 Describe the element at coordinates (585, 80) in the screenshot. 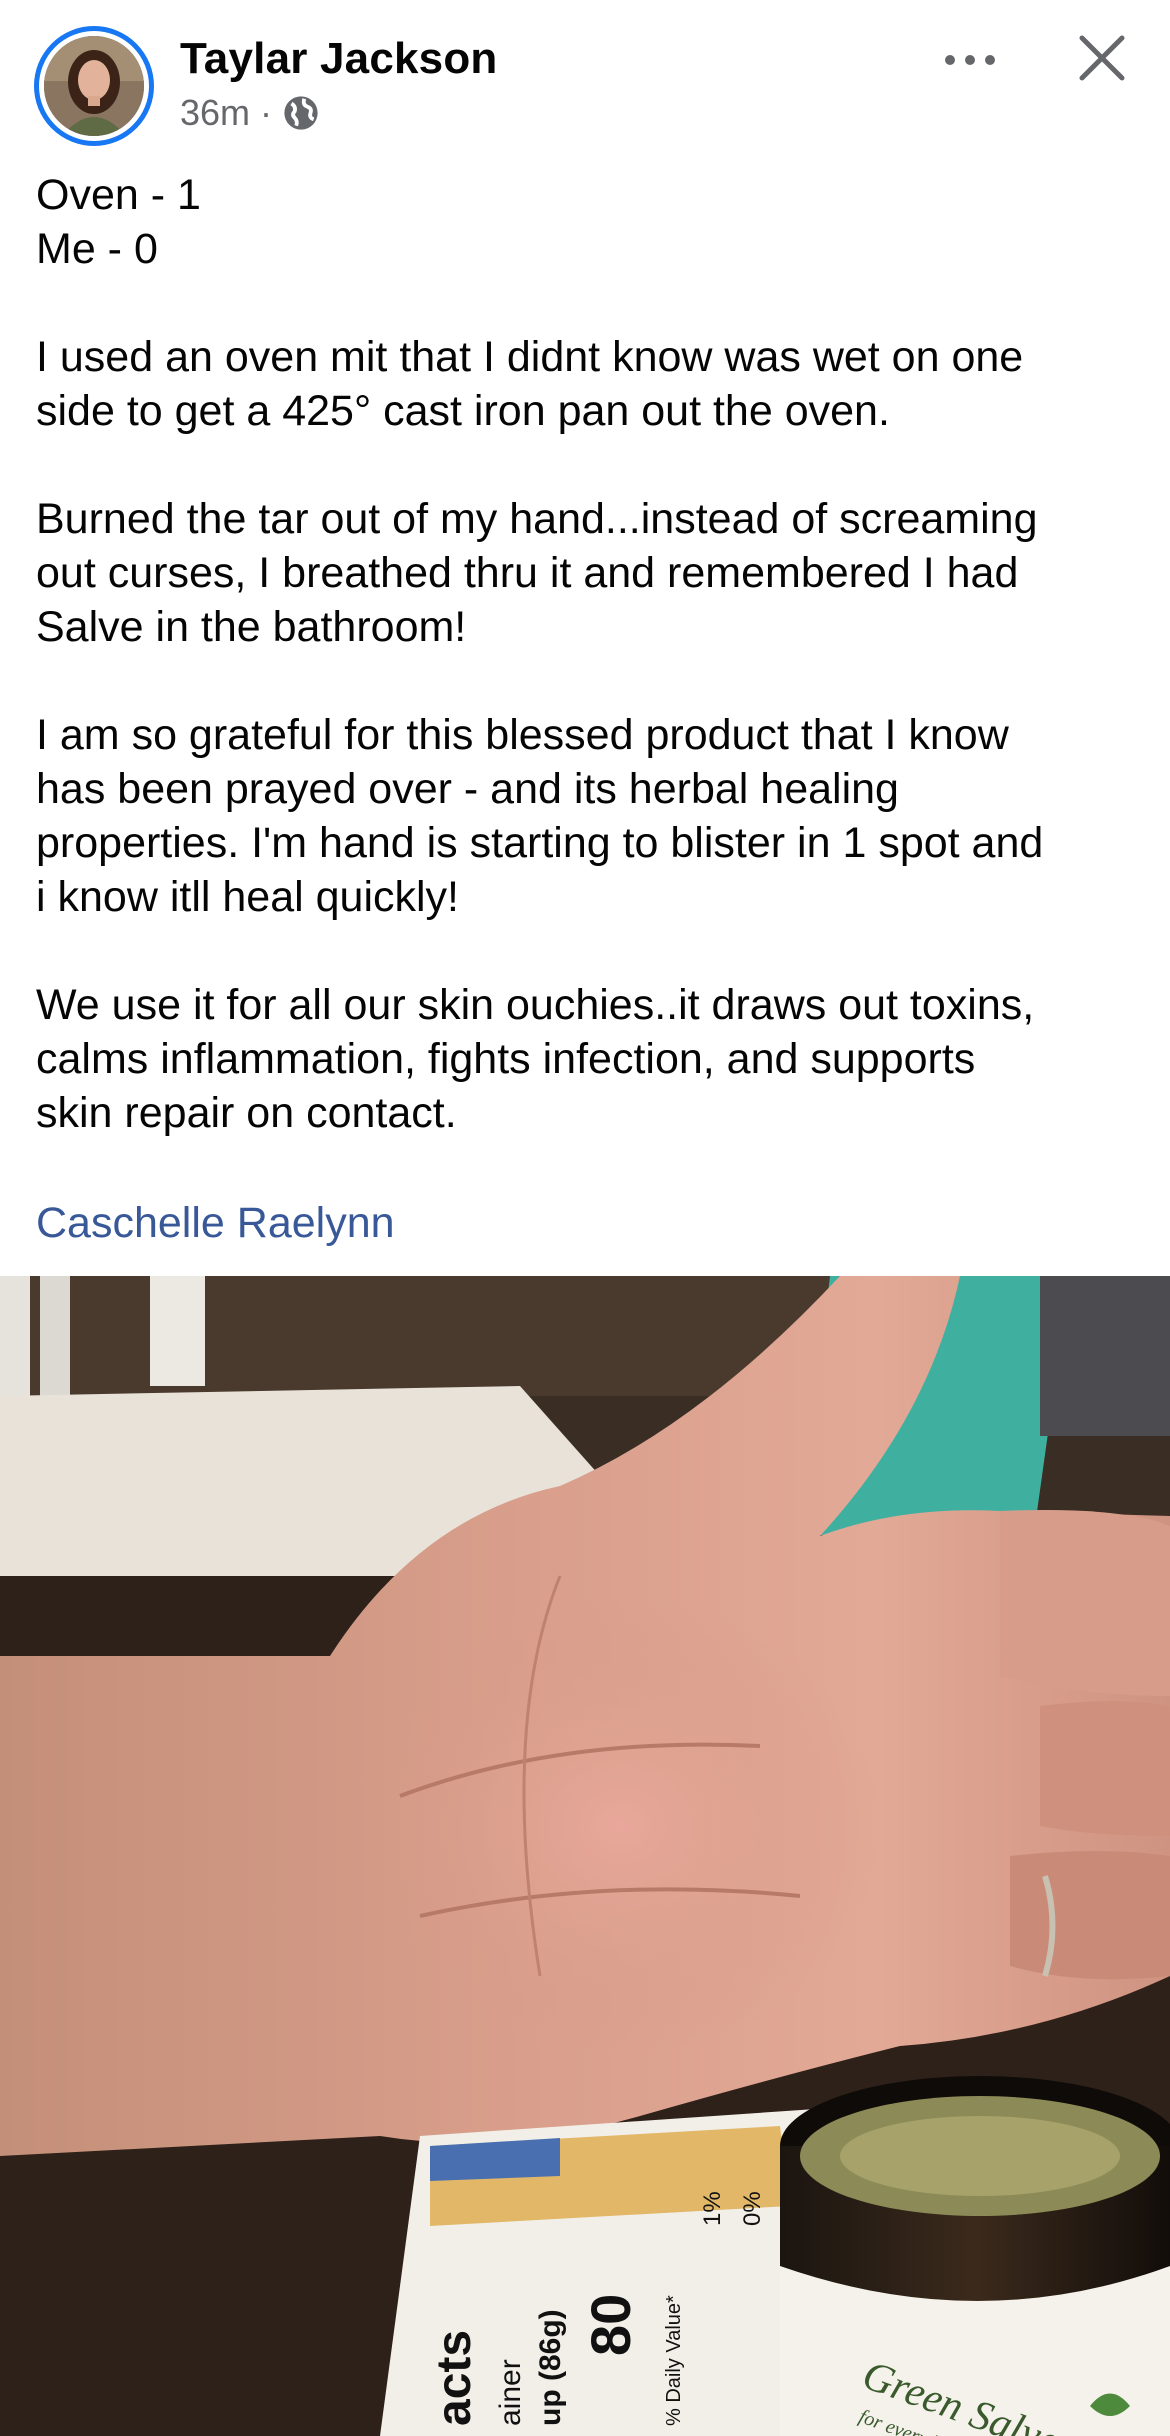

I see `post-header: Taylar Jackson 36m ·` at that location.